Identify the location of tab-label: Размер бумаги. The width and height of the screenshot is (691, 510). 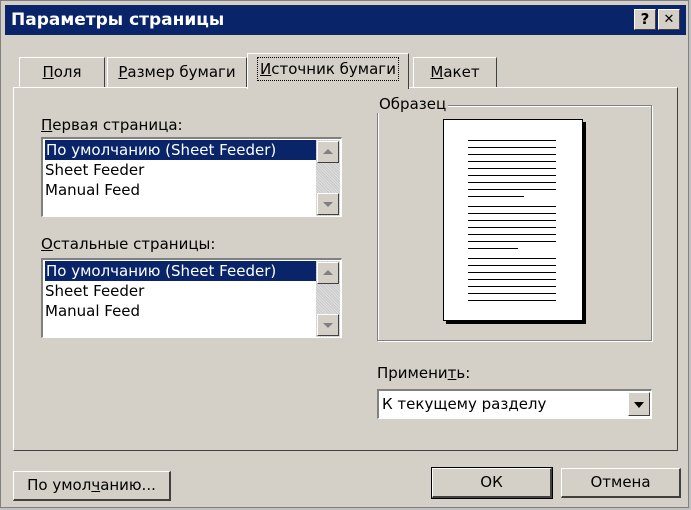
(177, 72).